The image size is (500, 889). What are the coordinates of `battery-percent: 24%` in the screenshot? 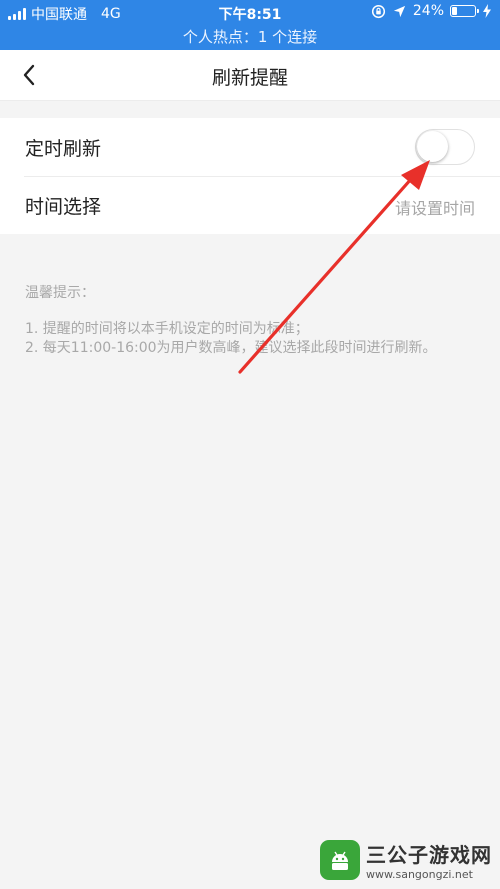 It's located at (428, 11).